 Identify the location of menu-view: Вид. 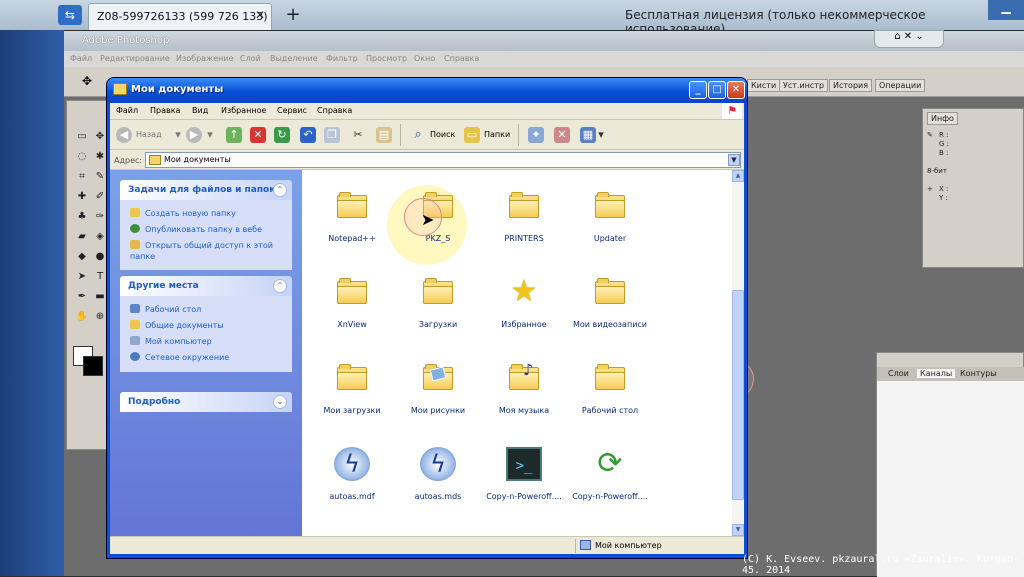
(200, 110).